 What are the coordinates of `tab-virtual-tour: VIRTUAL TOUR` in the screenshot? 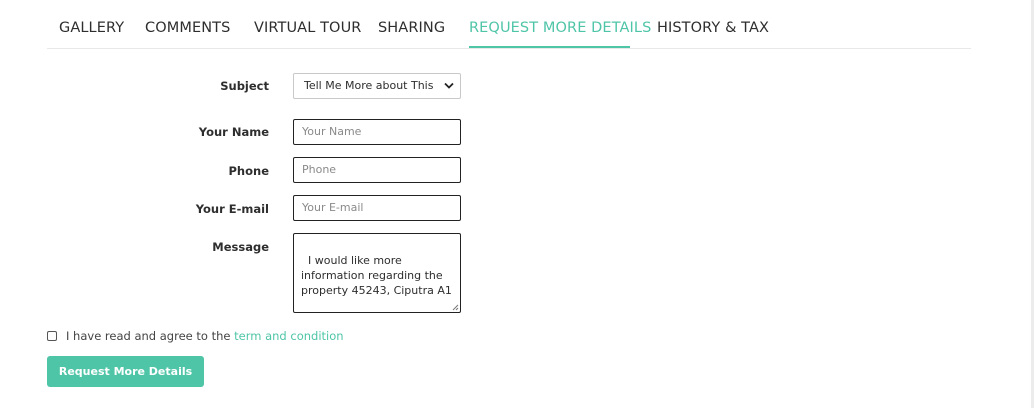 It's located at (307, 28).